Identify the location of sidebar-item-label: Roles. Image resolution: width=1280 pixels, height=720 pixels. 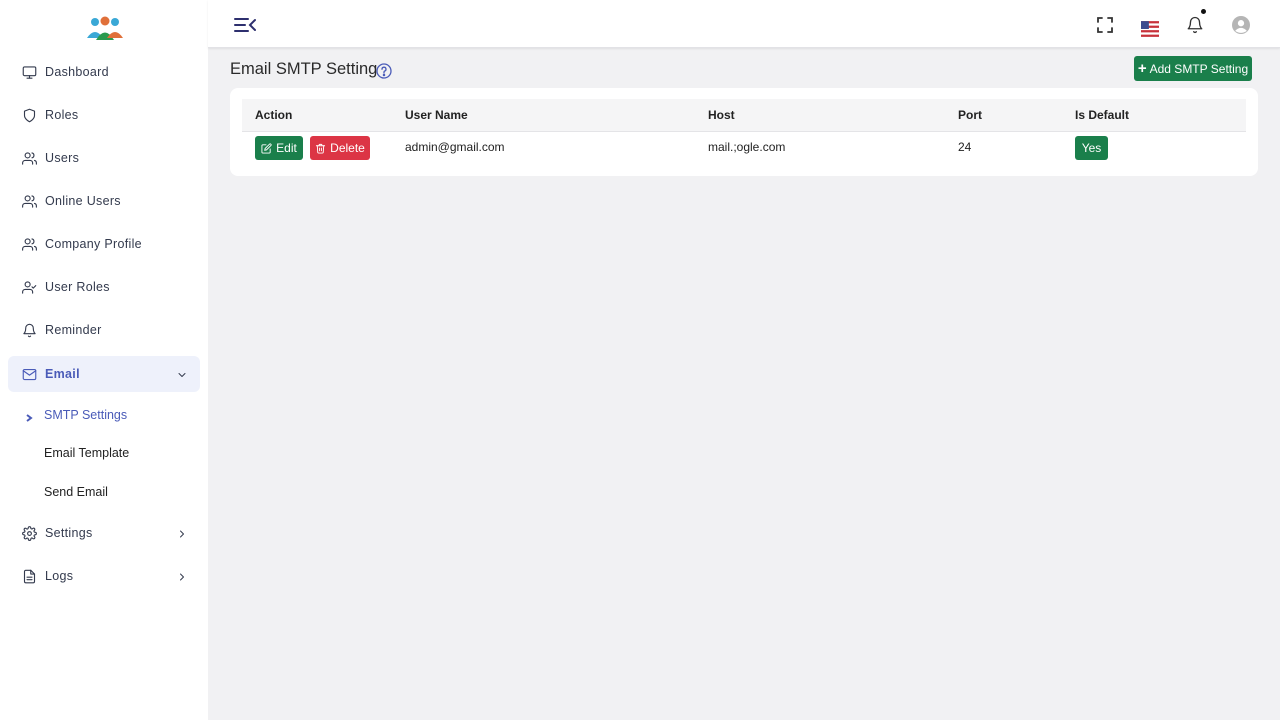
(62, 115).